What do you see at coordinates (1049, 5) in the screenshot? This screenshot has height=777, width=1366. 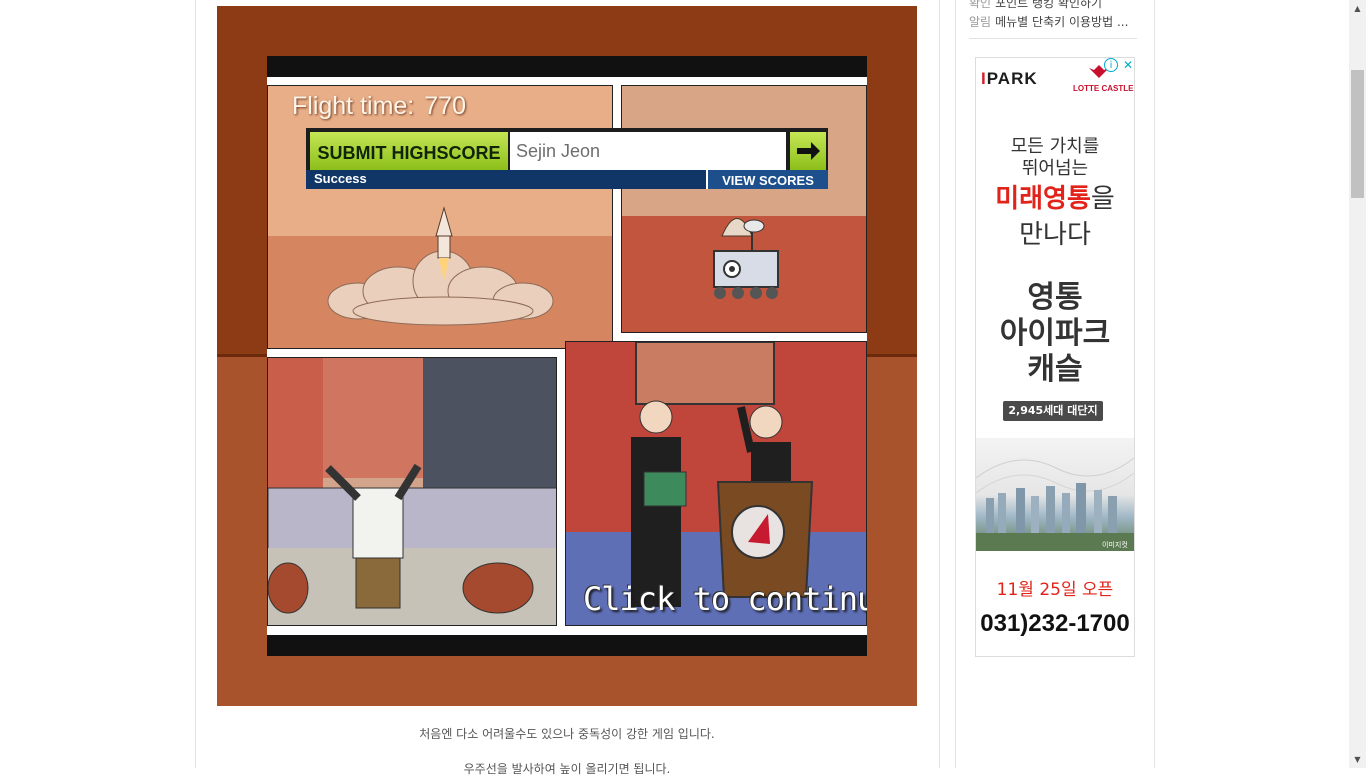 I see `sidebar-link-text: 포인트 랭킹 확인하기` at bounding box center [1049, 5].